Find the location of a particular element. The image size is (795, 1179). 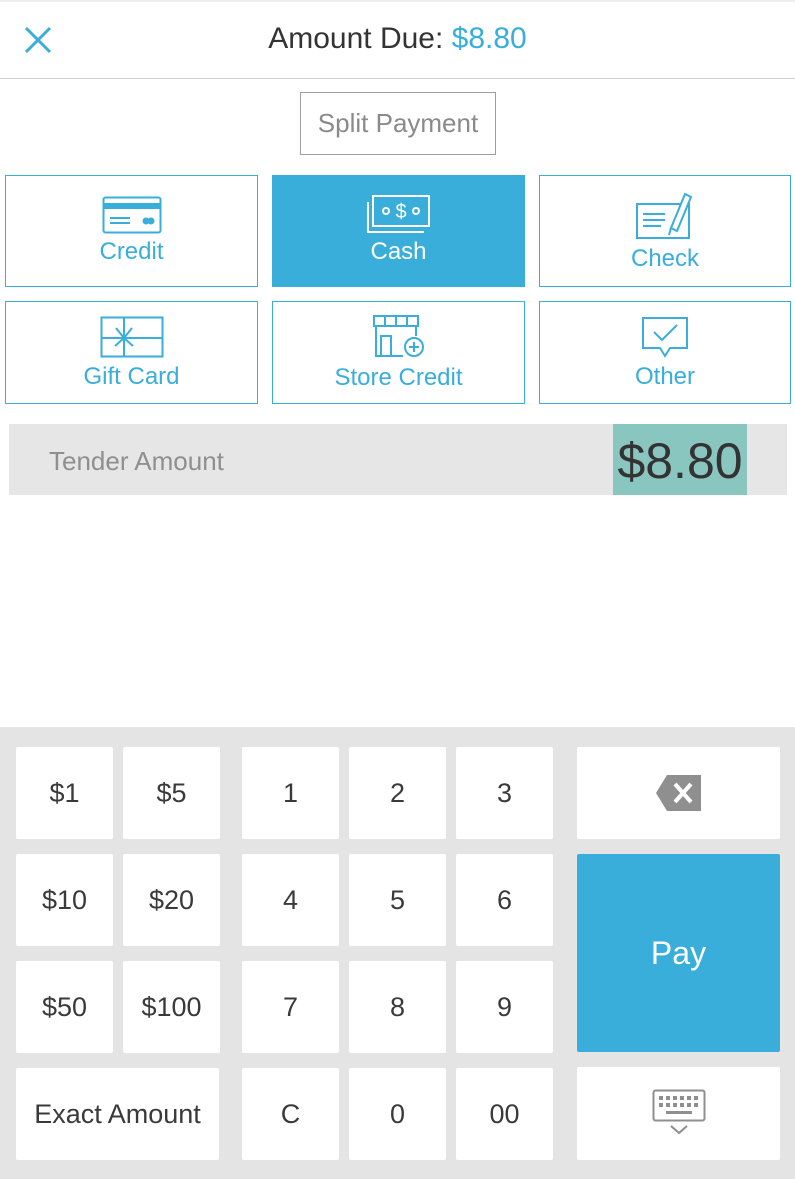

digit-3-key: 3 is located at coordinates (504, 793).